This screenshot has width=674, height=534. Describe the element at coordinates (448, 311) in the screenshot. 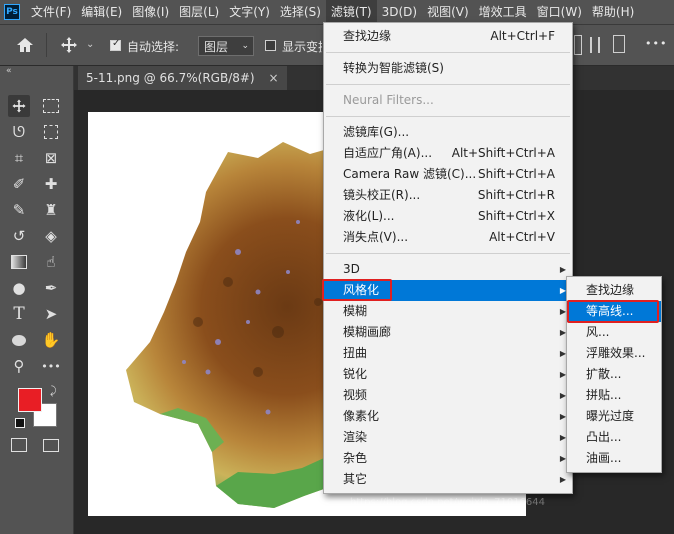

I see `filter-menu-item: 模糊 ▶` at that location.